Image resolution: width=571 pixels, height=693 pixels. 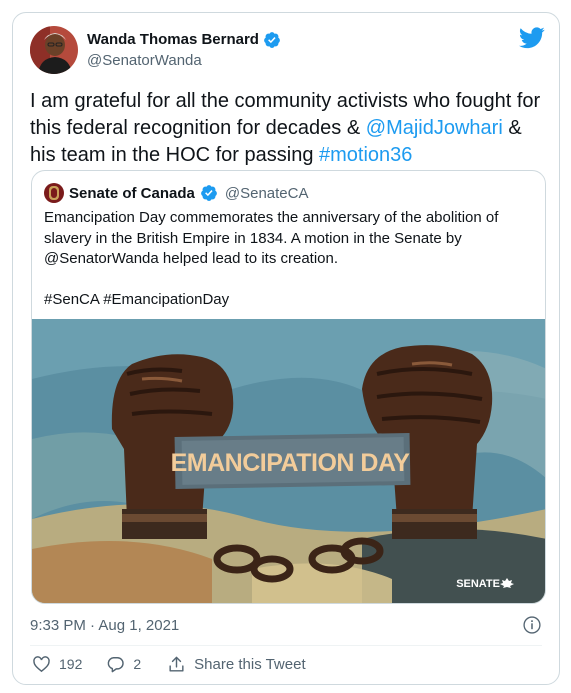 I want to click on tweet-timestamp: 9:33 PM · Aug 1, 2021, so click(x=104, y=625).